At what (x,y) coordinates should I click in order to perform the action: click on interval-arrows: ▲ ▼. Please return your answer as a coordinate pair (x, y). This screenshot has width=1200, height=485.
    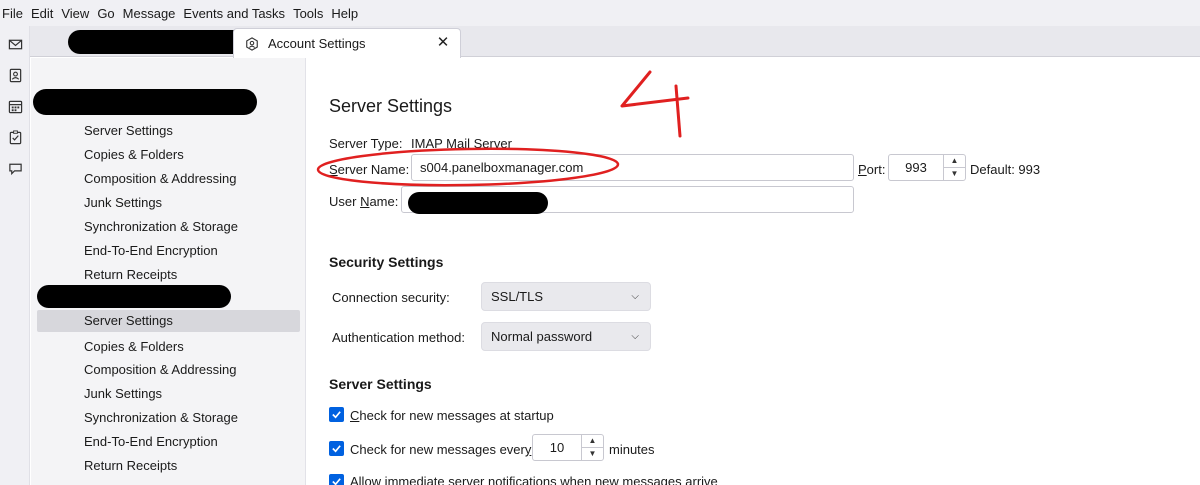
    Looking at the image, I should click on (592, 447).